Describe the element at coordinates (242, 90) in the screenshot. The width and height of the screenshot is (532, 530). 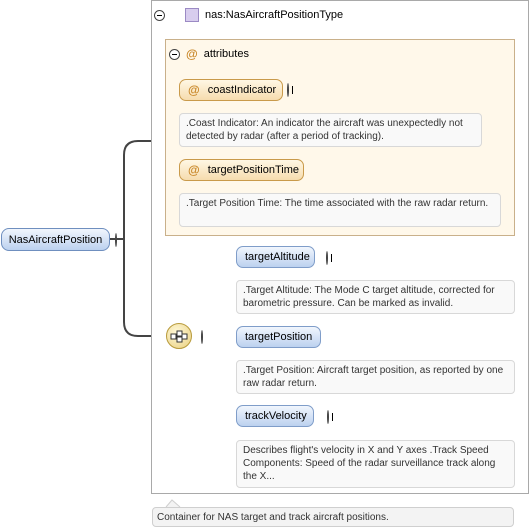
I see `attribute-name: coastIndicator` at that location.